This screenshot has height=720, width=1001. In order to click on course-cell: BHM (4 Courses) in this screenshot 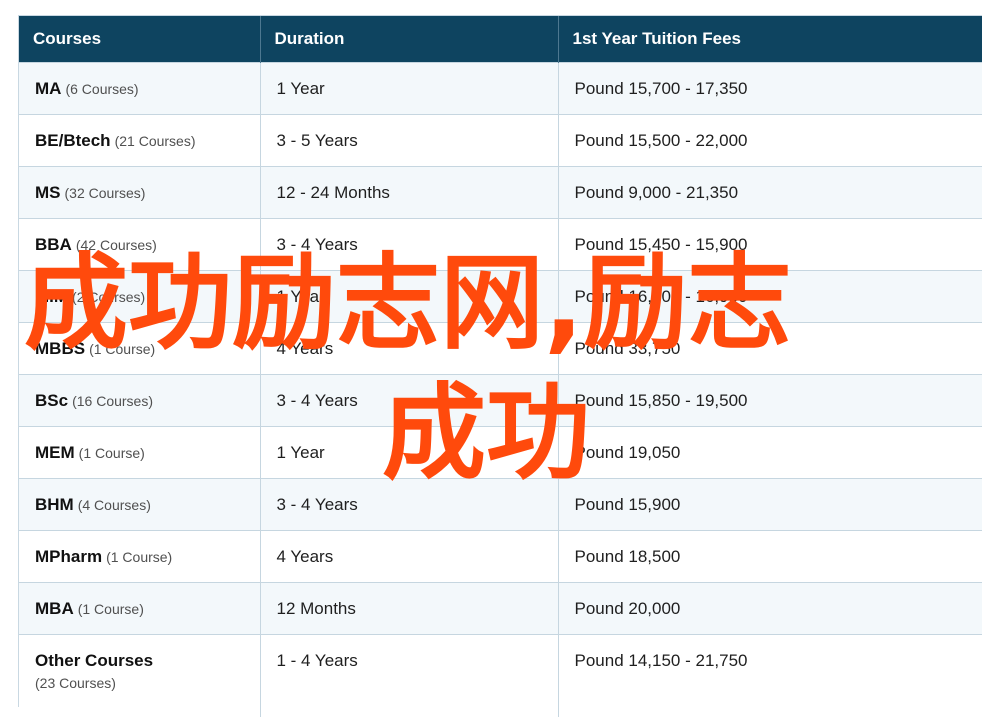, I will do `click(140, 504)`.